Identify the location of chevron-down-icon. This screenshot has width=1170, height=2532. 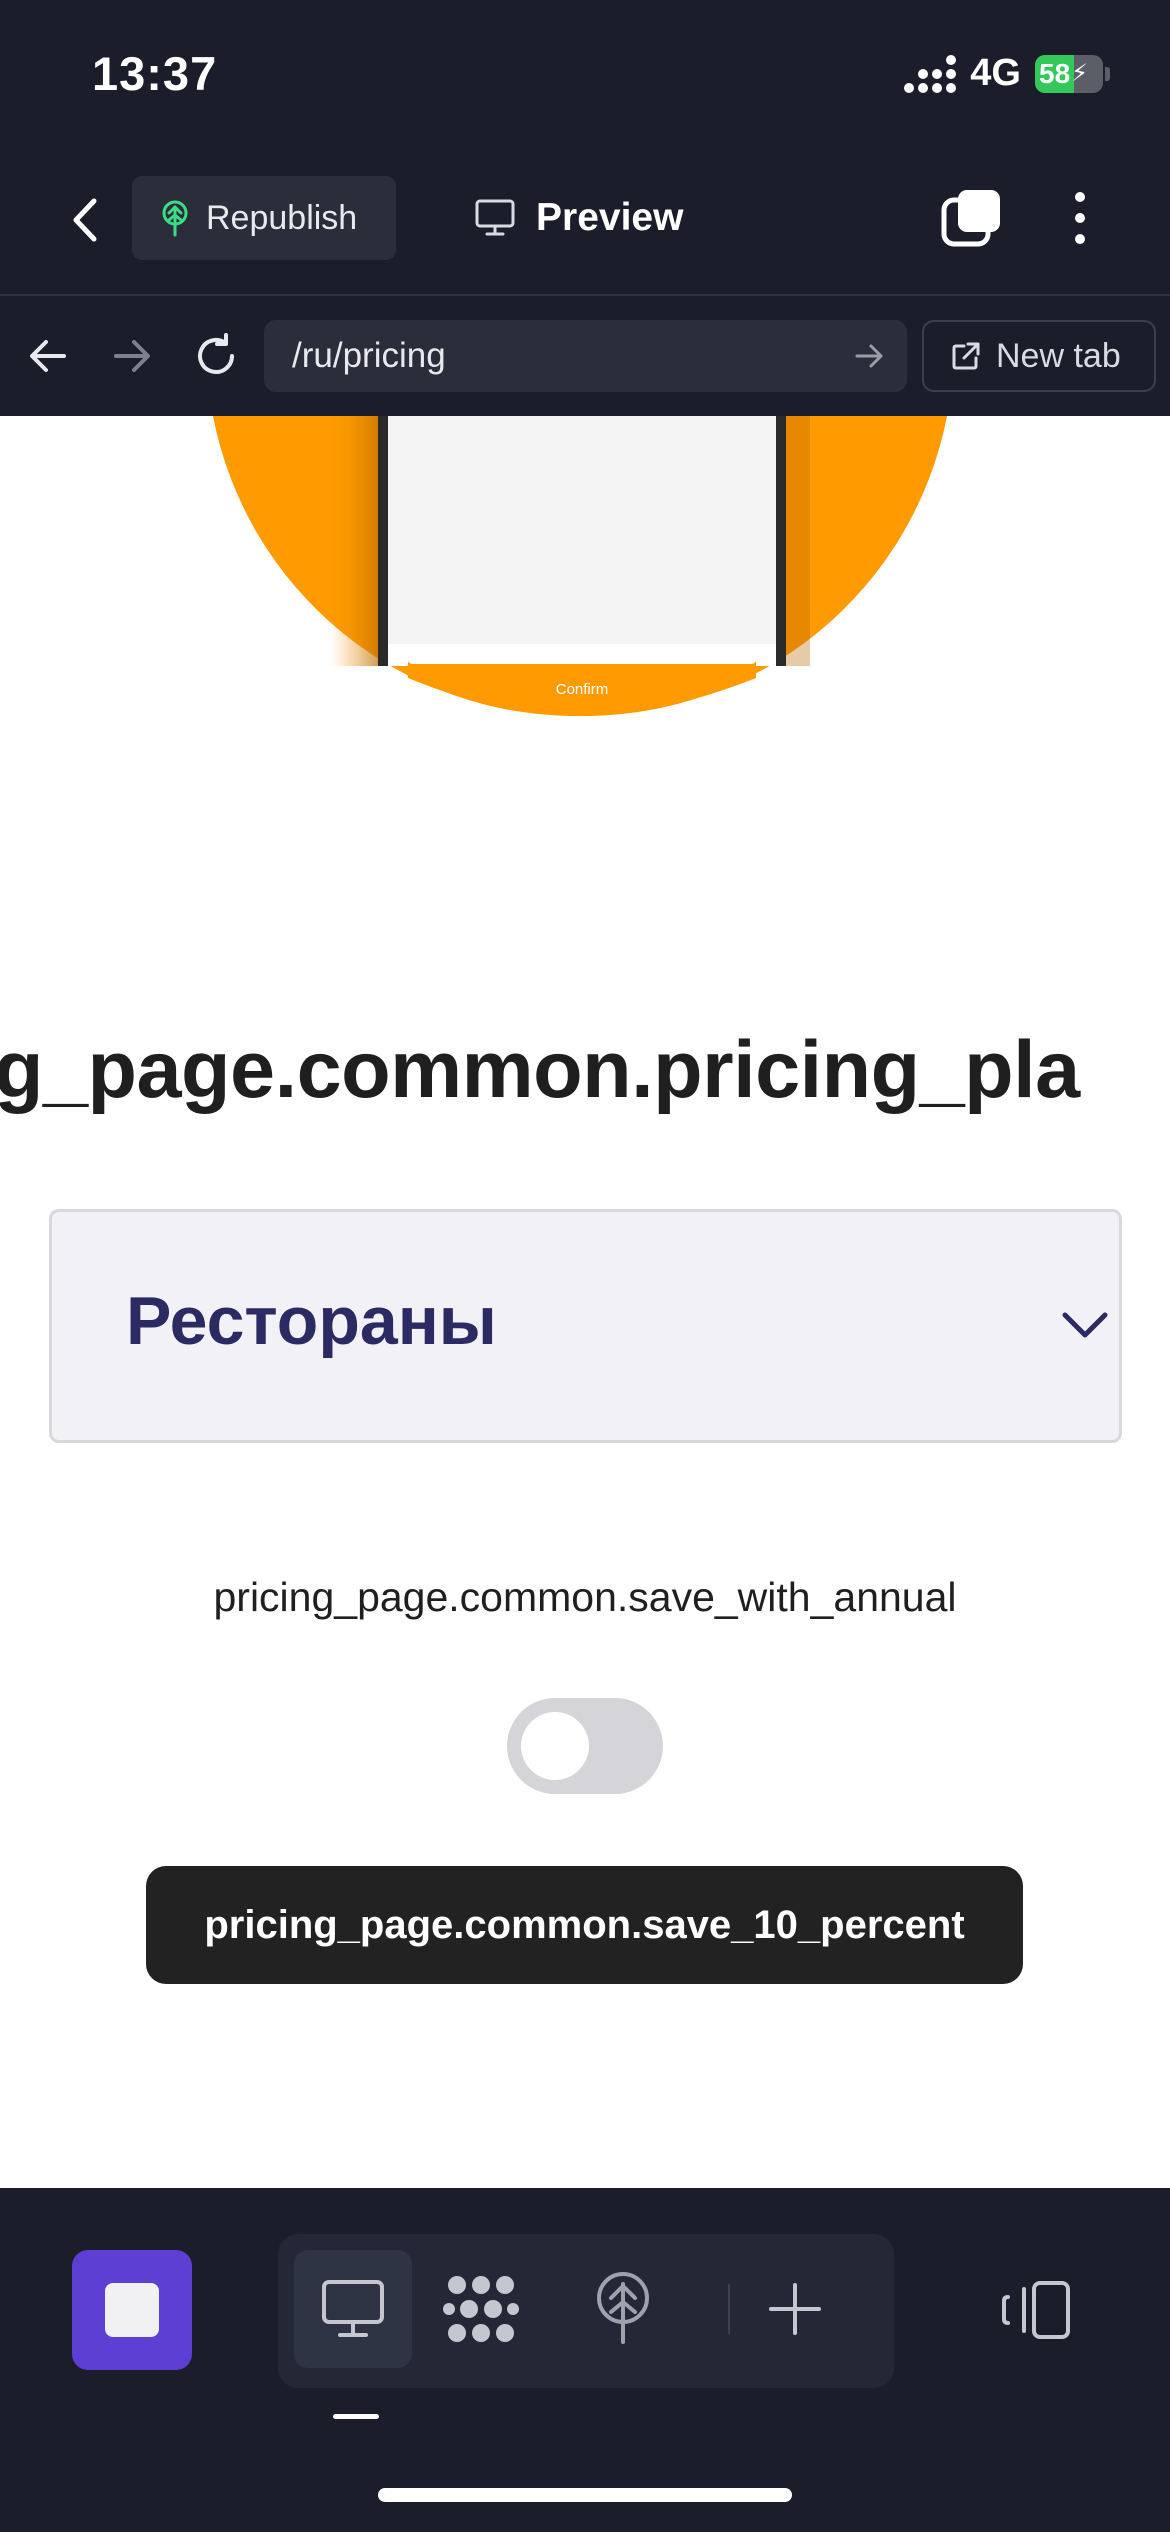
(1085, 1325).